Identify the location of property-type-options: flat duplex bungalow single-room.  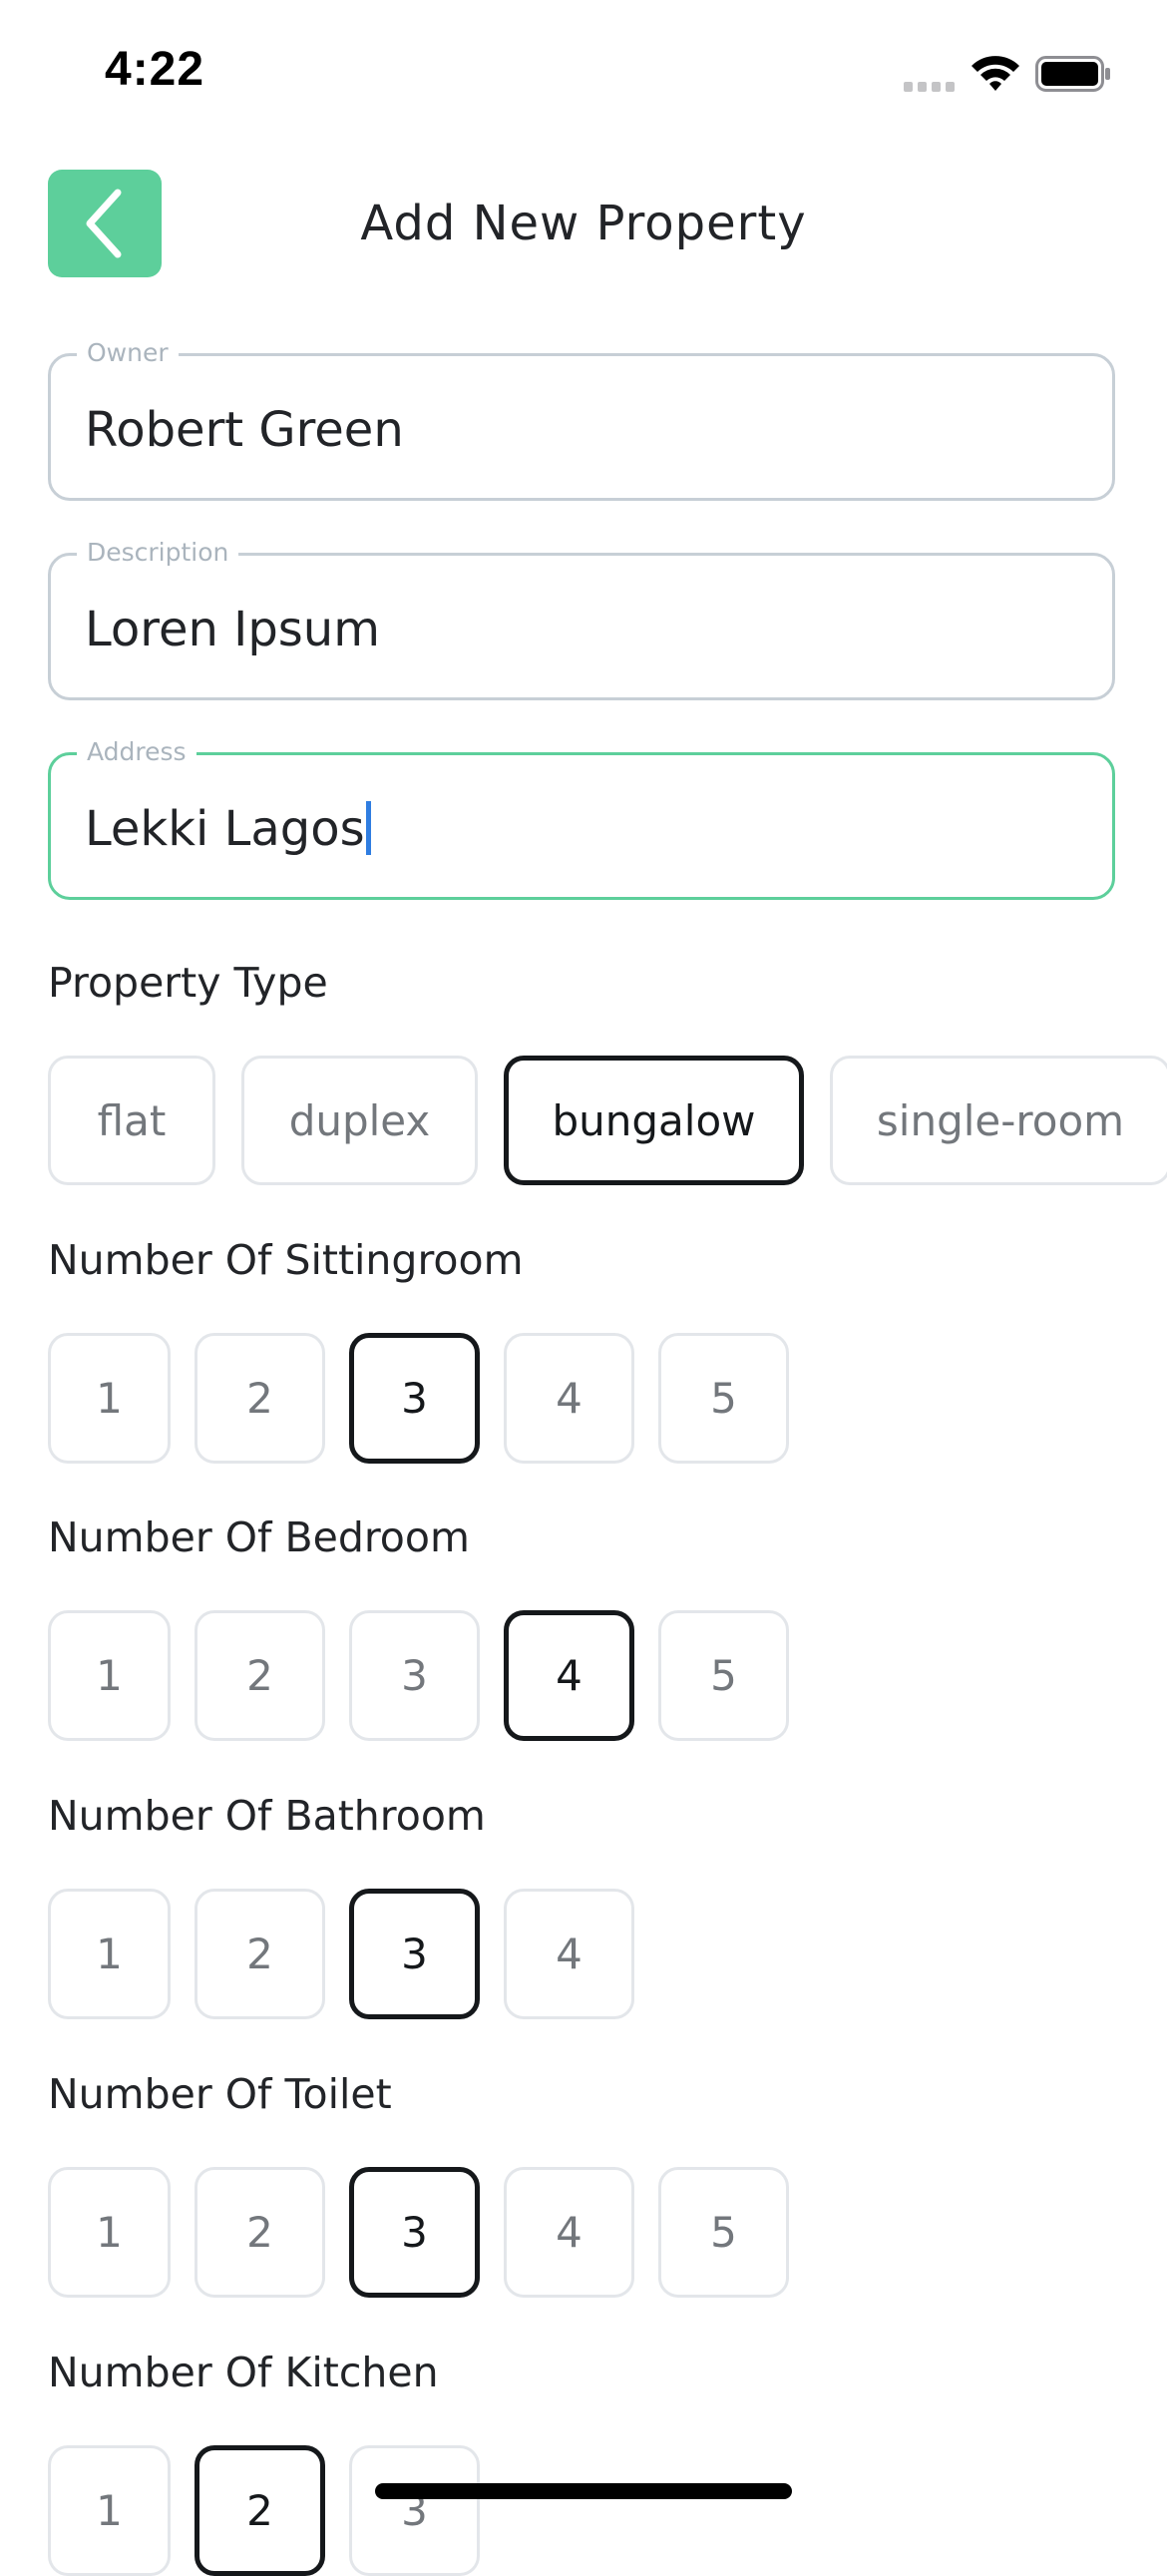
(607, 1120).